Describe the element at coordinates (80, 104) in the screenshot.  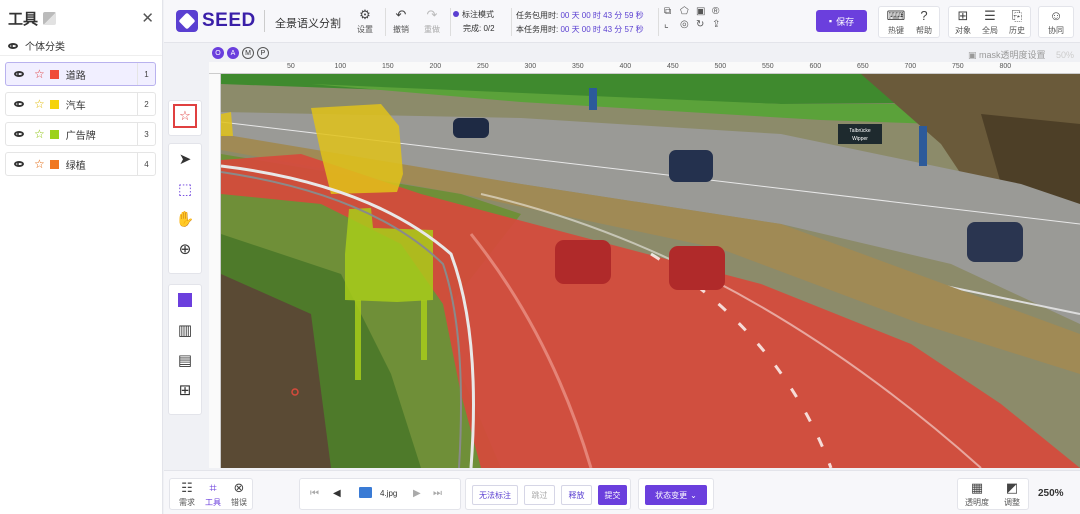
I see `class-item-car: ☆ 汽车 2` at that location.